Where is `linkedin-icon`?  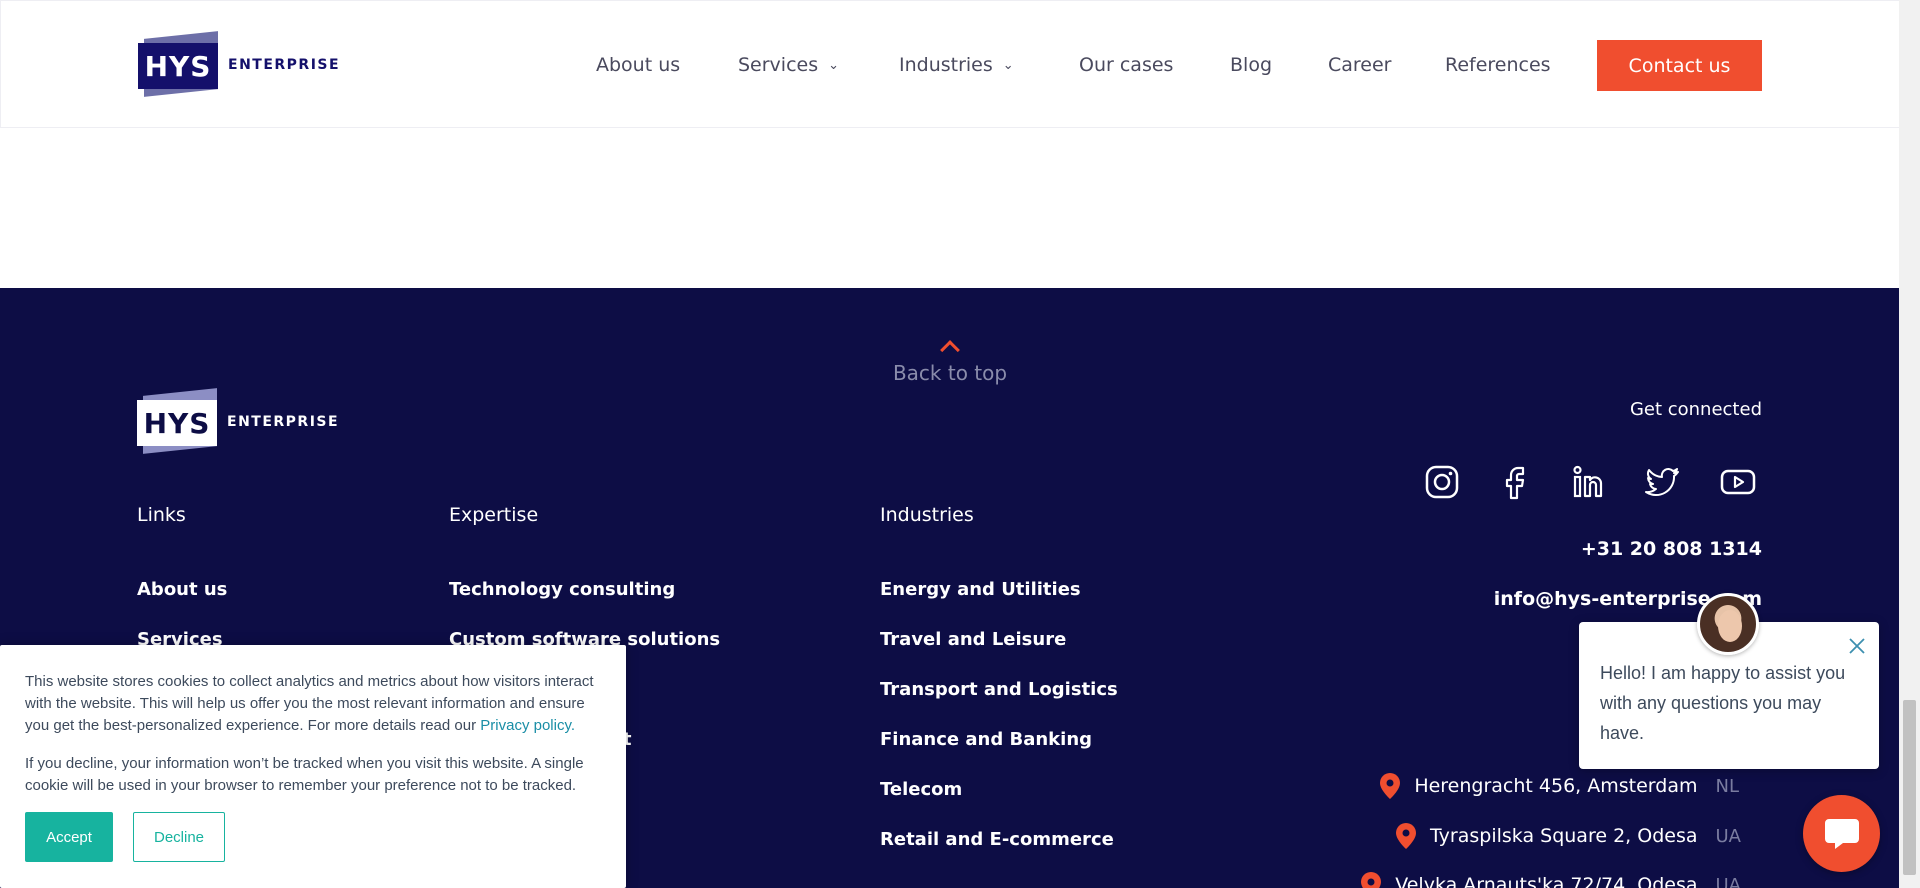
linkedin-icon is located at coordinates (1590, 482).